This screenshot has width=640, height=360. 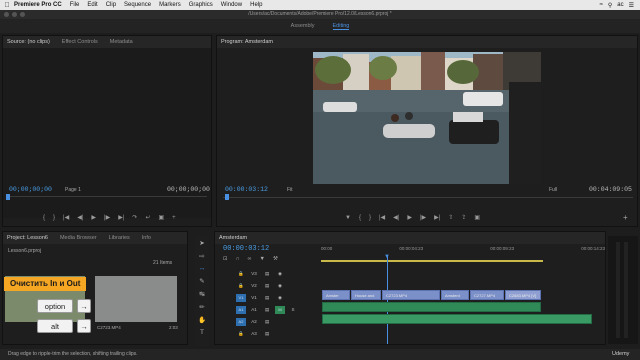 What do you see at coordinates (14, 14) in the screenshot?
I see `minimize-window-icon` at bounding box center [14, 14].